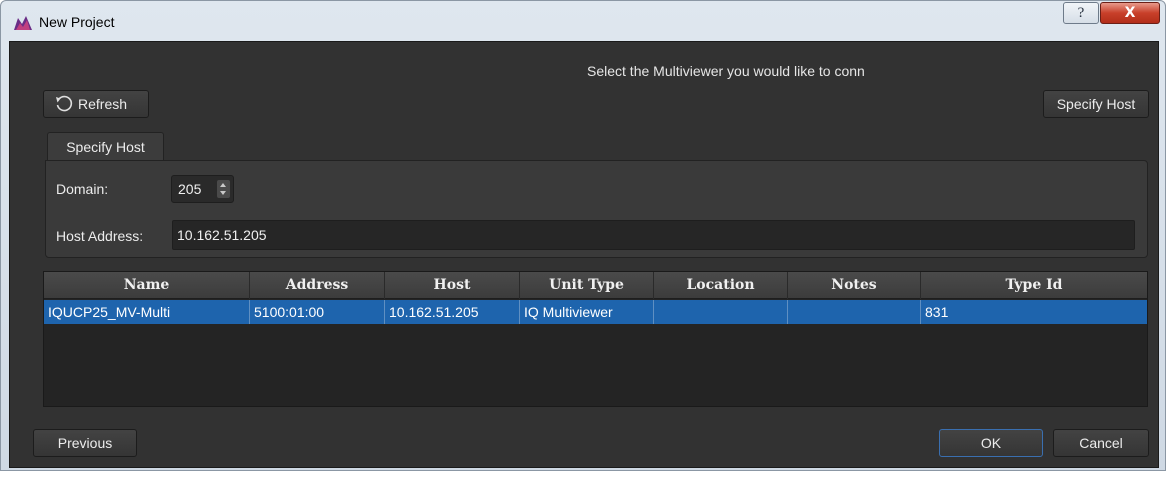 Image resolution: width=1176 pixels, height=477 pixels. I want to click on column-header-unit-type: Unit Type, so click(587, 285).